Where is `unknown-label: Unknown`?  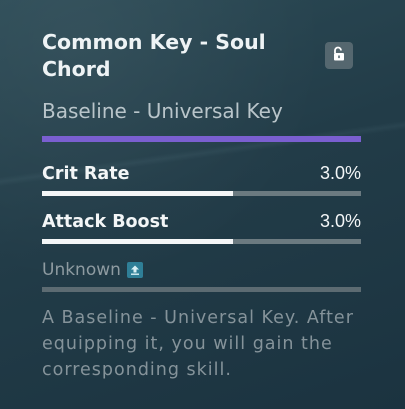
unknown-label: Unknown is located at coordinates (81, 270).